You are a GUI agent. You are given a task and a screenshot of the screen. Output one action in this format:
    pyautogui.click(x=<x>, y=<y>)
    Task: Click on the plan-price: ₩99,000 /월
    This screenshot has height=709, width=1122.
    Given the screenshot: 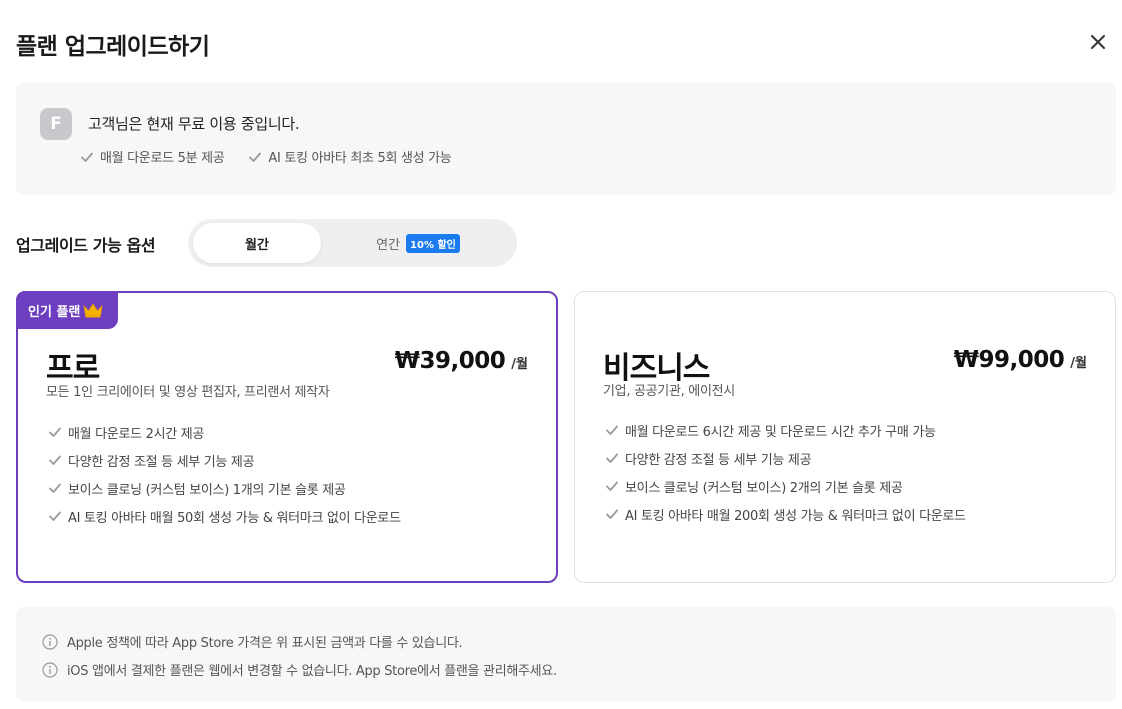 What is the action you would take?
    pyautogui.click(x=1020, y=360)
    